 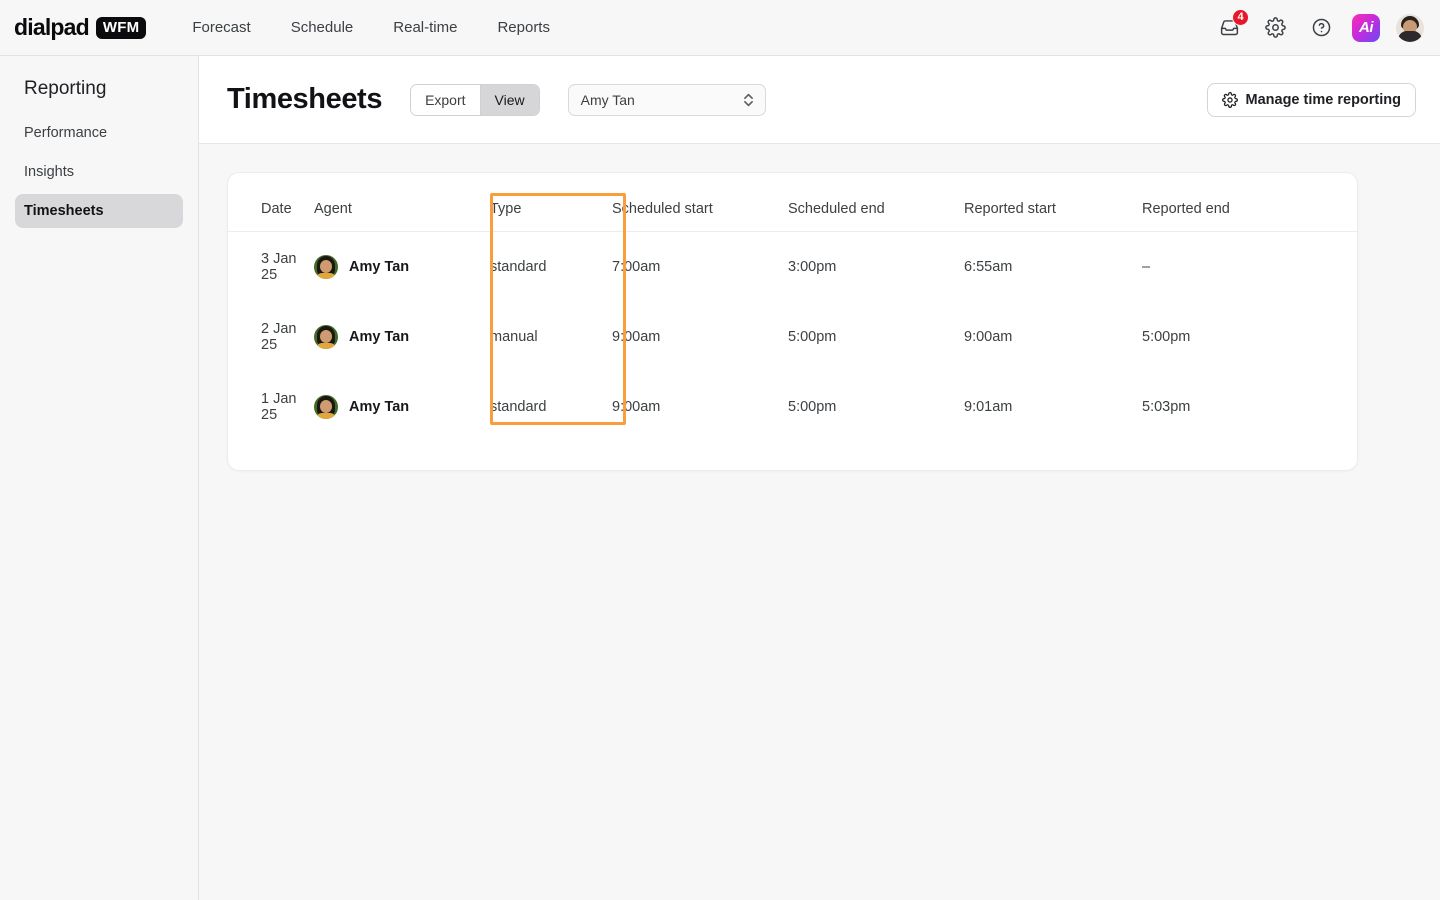 I want to click on dialpad-wfm-logo: dialpad WFM, so click(x=80, y=27).